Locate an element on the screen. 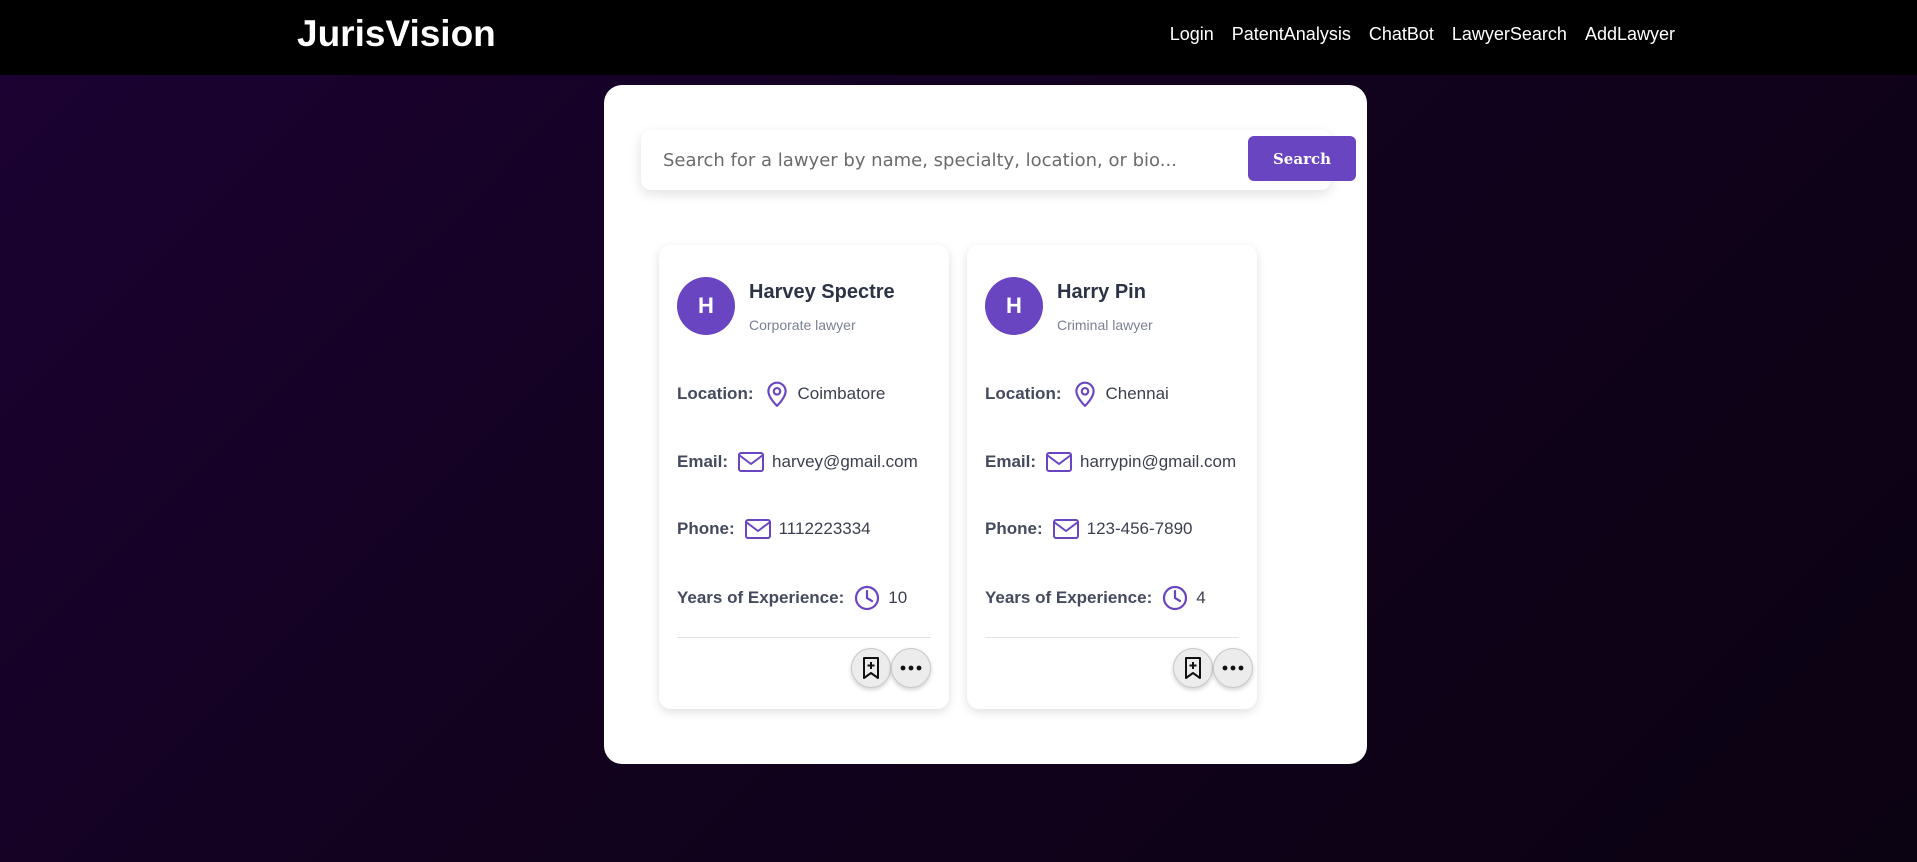 The image size is (1917, 862). experience-row: Years of Experience: 4 is located at coordinates (1095, 598).